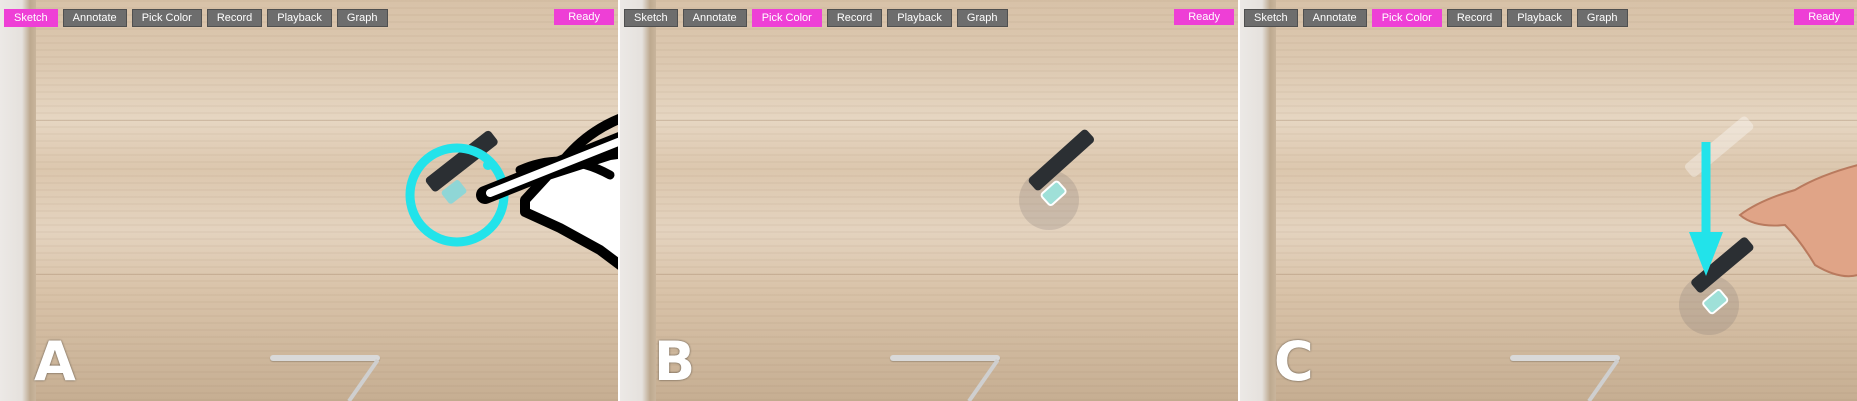  Describe the element at coordinates (1294, 361) in the screenshot. I see `panel-label: C` at that location.